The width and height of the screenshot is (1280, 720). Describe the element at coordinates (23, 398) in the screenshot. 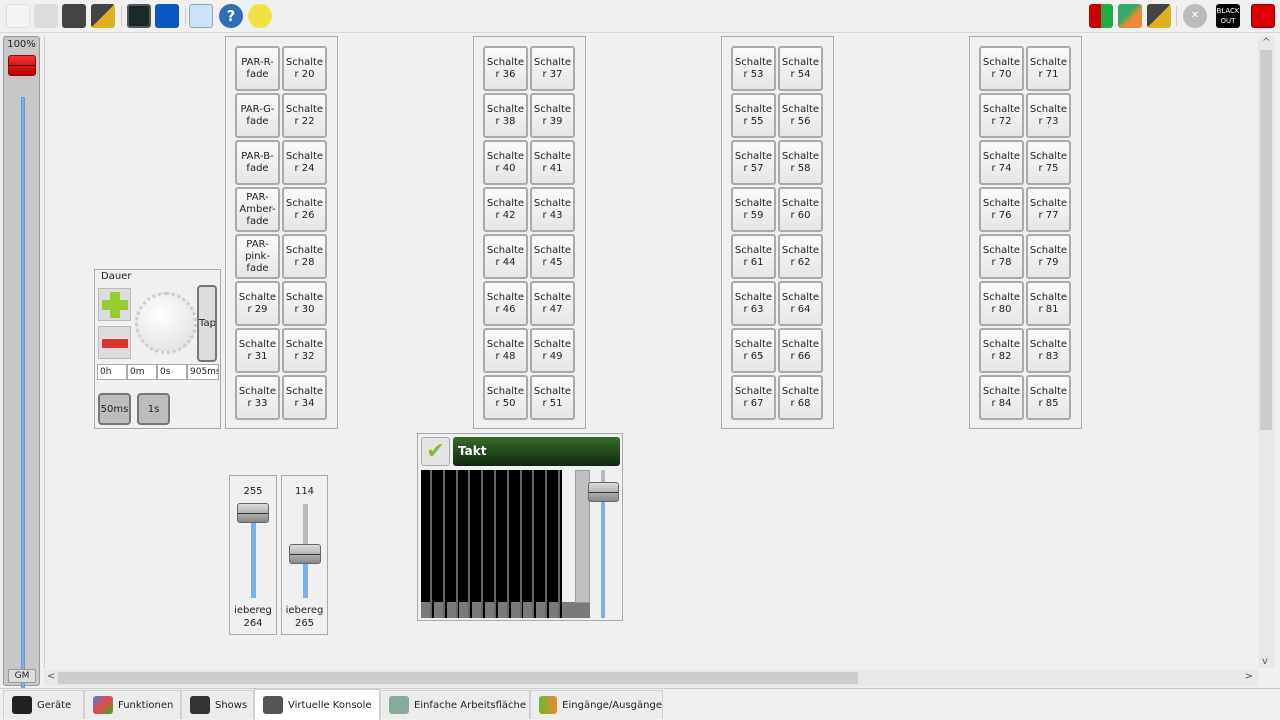

I see `grand-master-track` at that location.